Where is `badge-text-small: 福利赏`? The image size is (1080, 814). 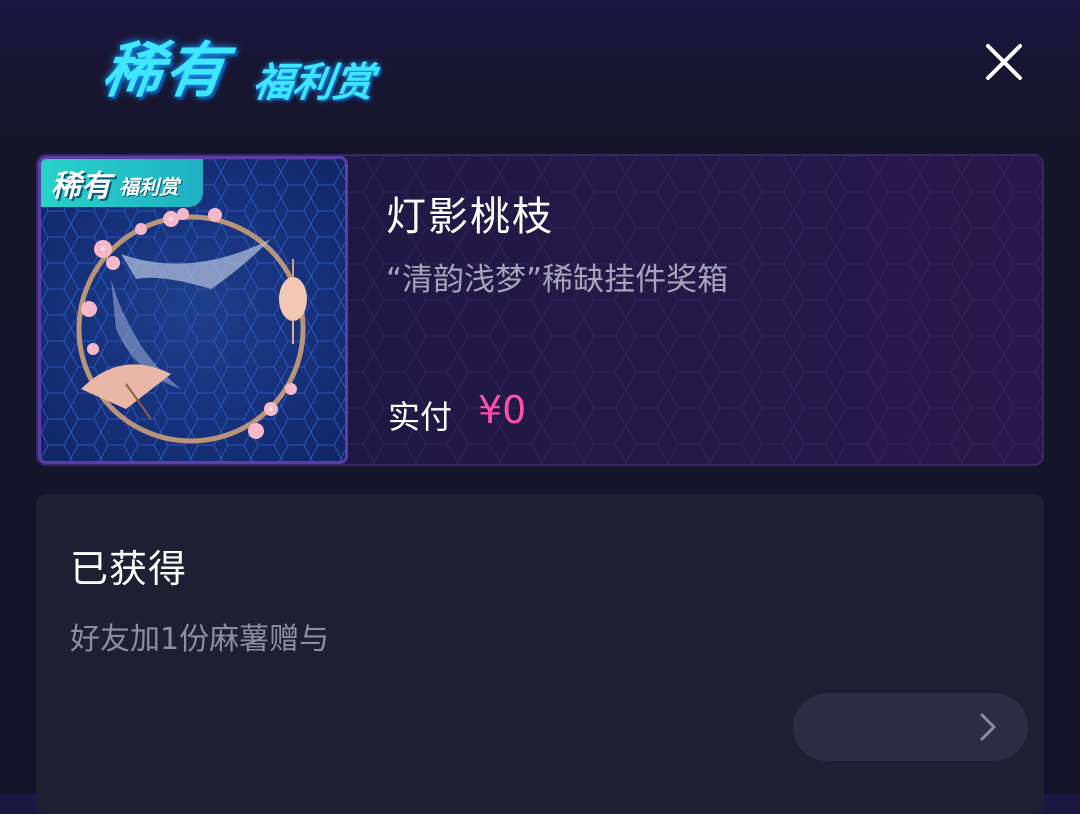
badge-text-small: 福利赏 is located at coordinates (149, 187).